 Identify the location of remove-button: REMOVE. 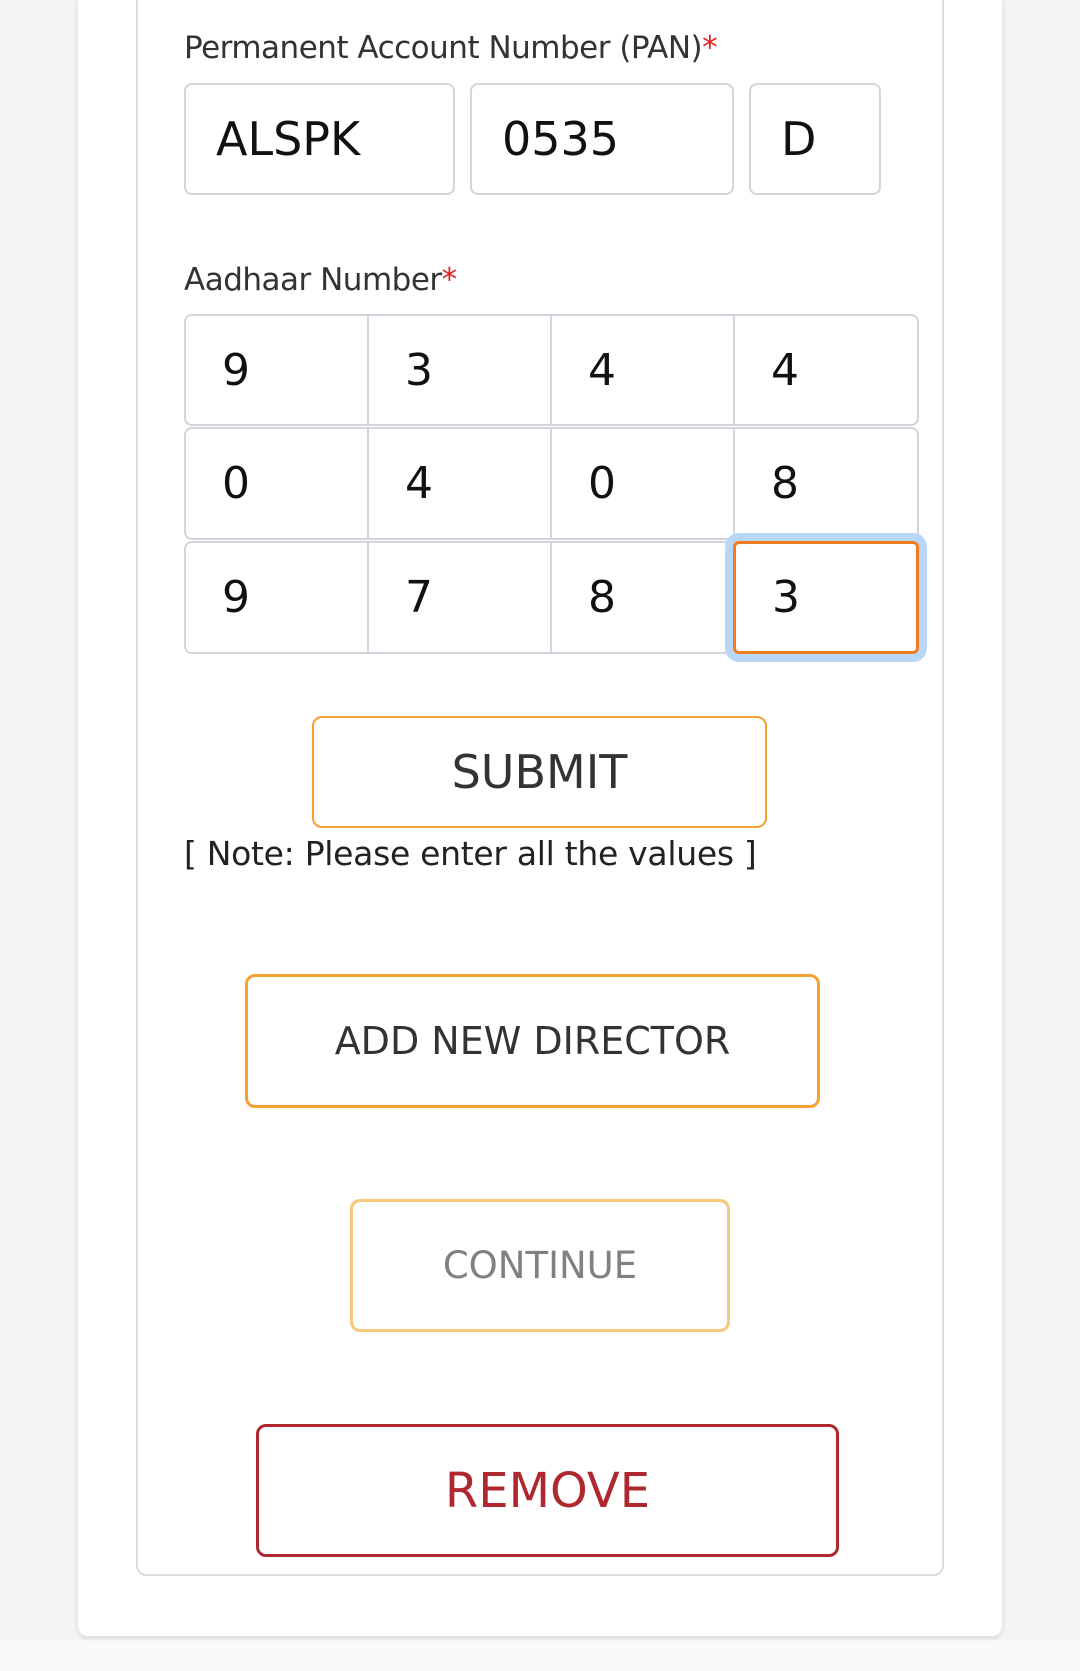
(547, 1490).